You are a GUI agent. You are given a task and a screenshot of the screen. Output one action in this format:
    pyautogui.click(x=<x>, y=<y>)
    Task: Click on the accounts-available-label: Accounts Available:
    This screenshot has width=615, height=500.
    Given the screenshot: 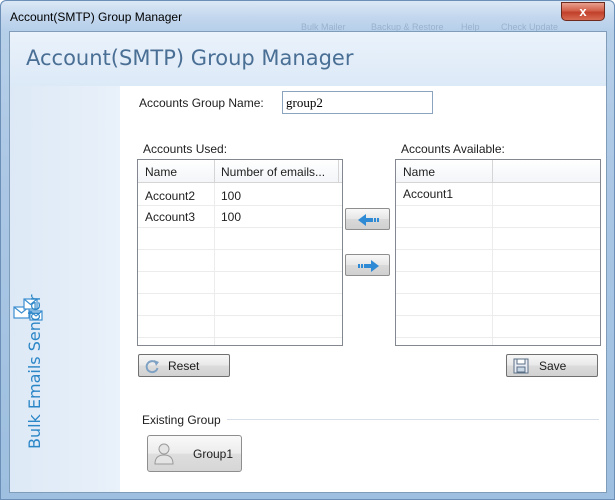 What is the action you would take?
    pyautogui.click(x=453, y=149)
    